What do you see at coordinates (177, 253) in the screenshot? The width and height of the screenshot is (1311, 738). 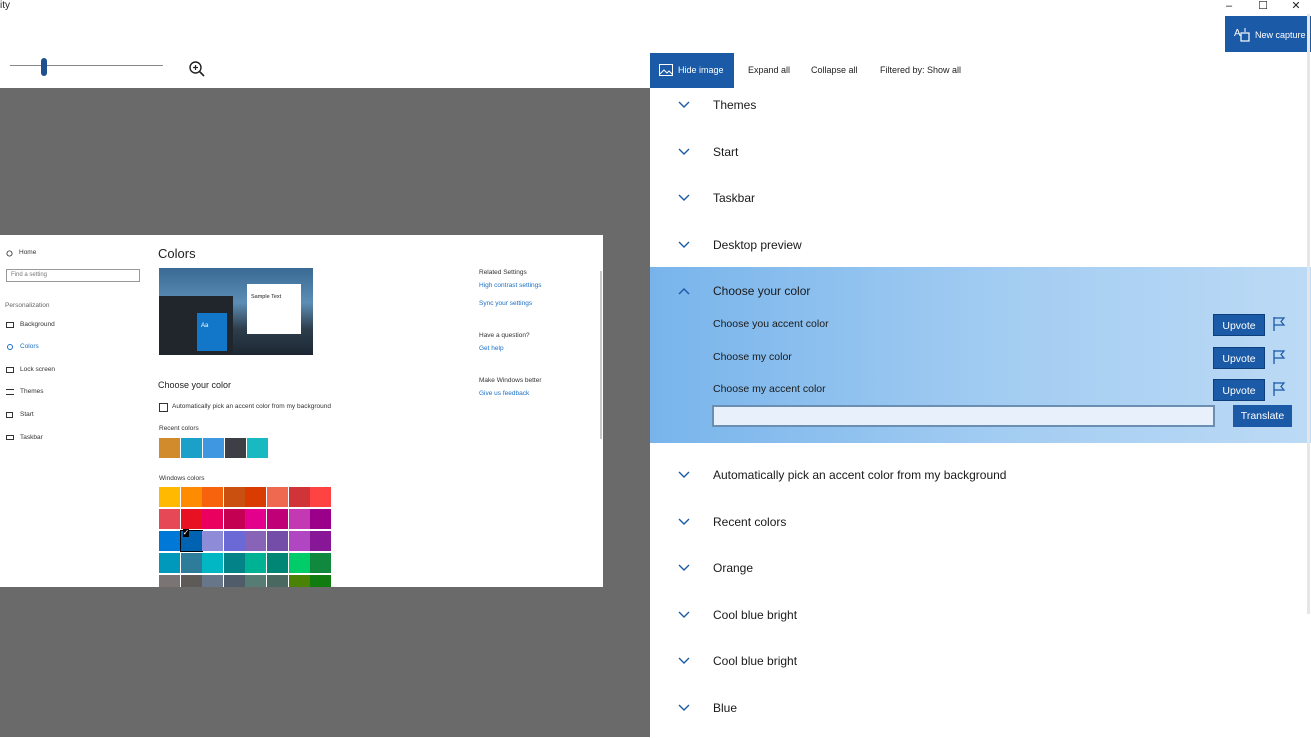 I see `shot-page-title: Colors` at bounding box center [177, 253].